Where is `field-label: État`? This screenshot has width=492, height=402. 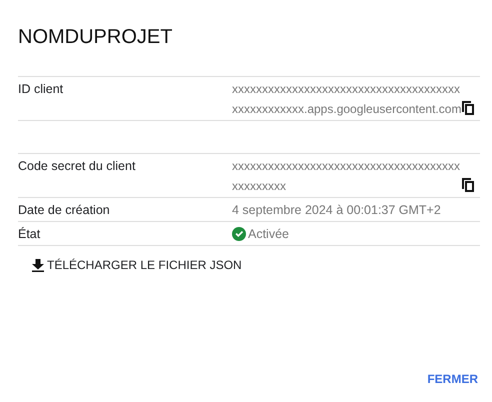 field-label: État is located at coordinates (30, 234).